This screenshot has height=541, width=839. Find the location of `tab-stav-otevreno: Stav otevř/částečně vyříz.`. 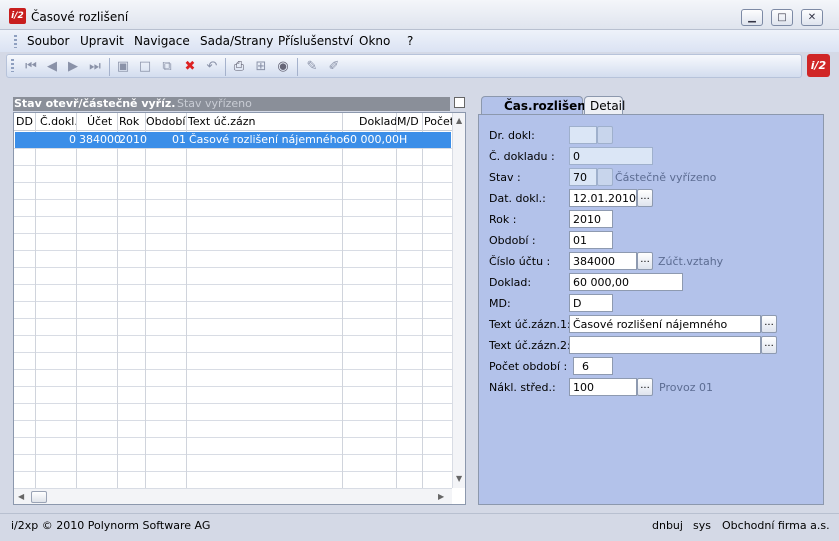

tab-stav-otevreno: Stav otevř/částečně vyříz. is located at coordinates (94, 104).